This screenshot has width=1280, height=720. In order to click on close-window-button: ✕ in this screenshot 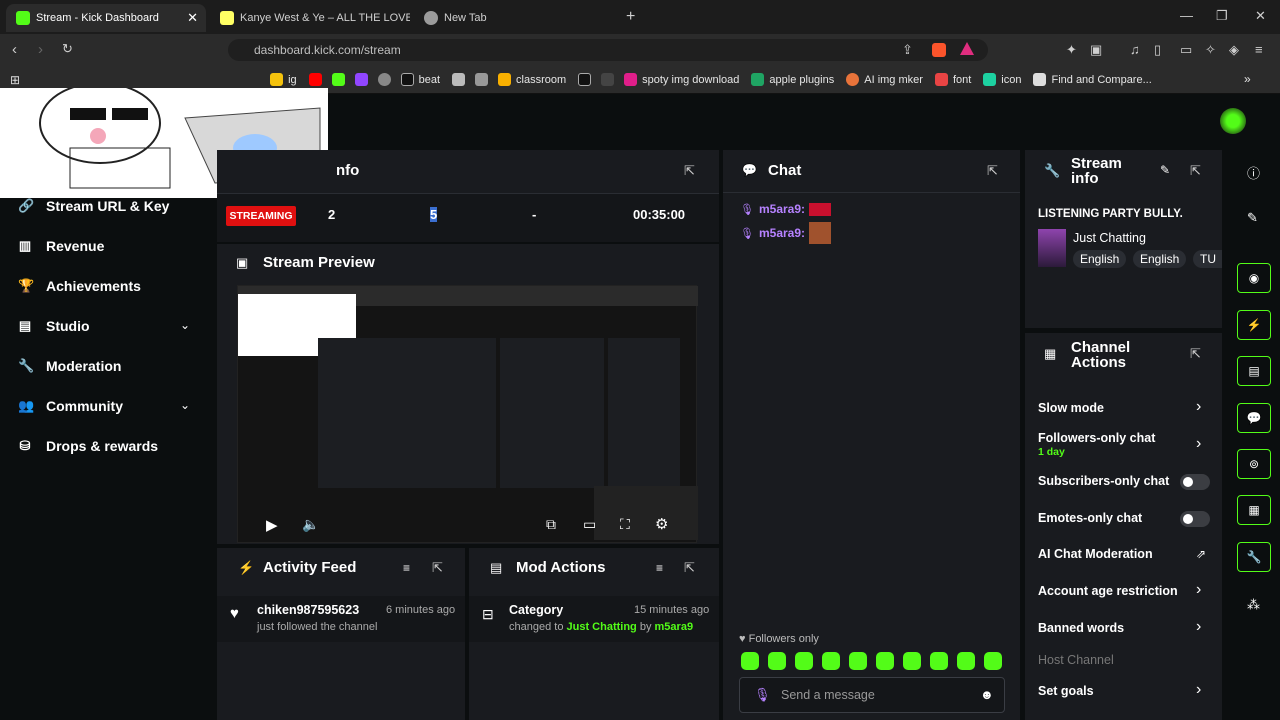, I will do `click(1260, 16)`.